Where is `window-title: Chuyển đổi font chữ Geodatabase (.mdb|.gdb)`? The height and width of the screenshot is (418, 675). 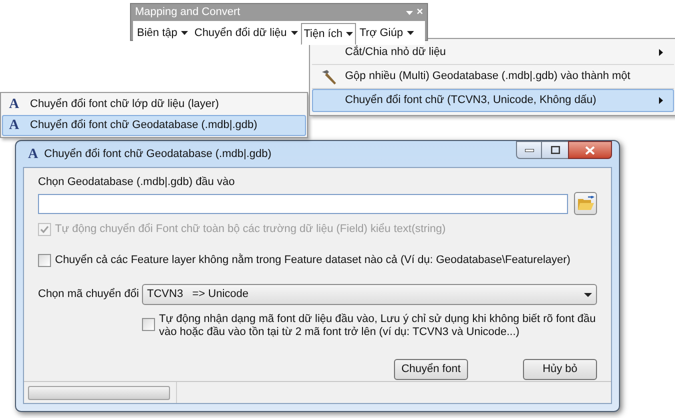 window-title: Chuyển đổi font chữ Geodatabase (.mdb|.gdb) is located at coordinates (158, 154).